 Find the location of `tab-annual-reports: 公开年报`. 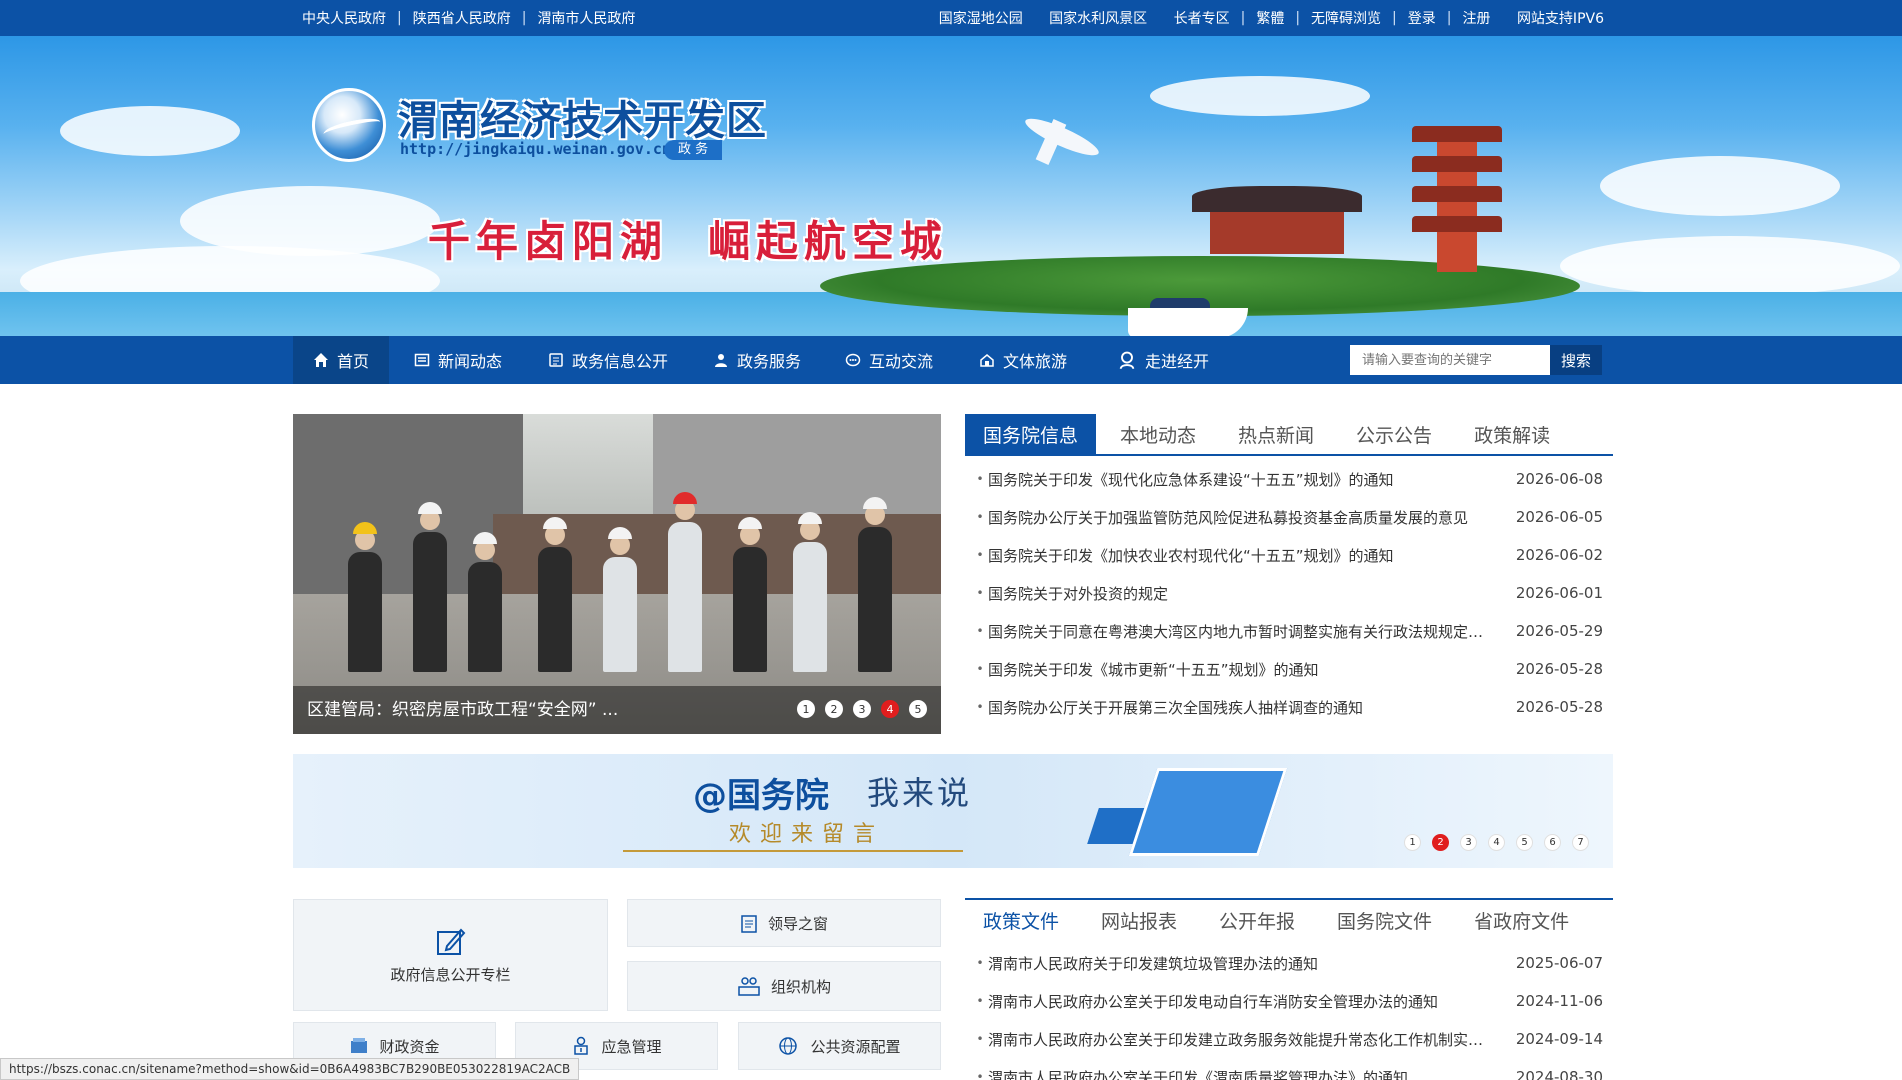

tab-annual-reports: 公开年报 is located at coordinates (1257, 920).